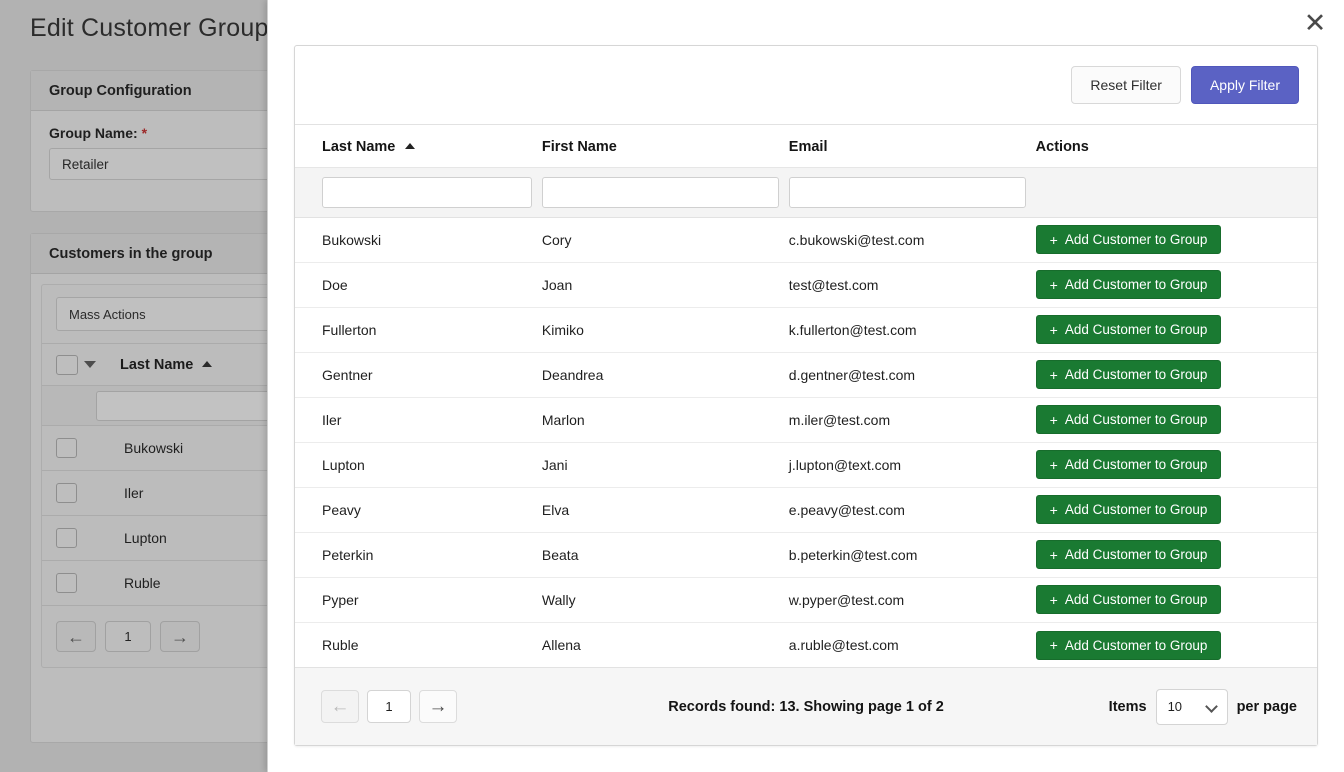 The width and height of the screenshot is (1344, 772). What do you see at coordinates (145, 538) in the screenshot?
I see `row-last-name: Lupton` at bounding box center [145, 538].